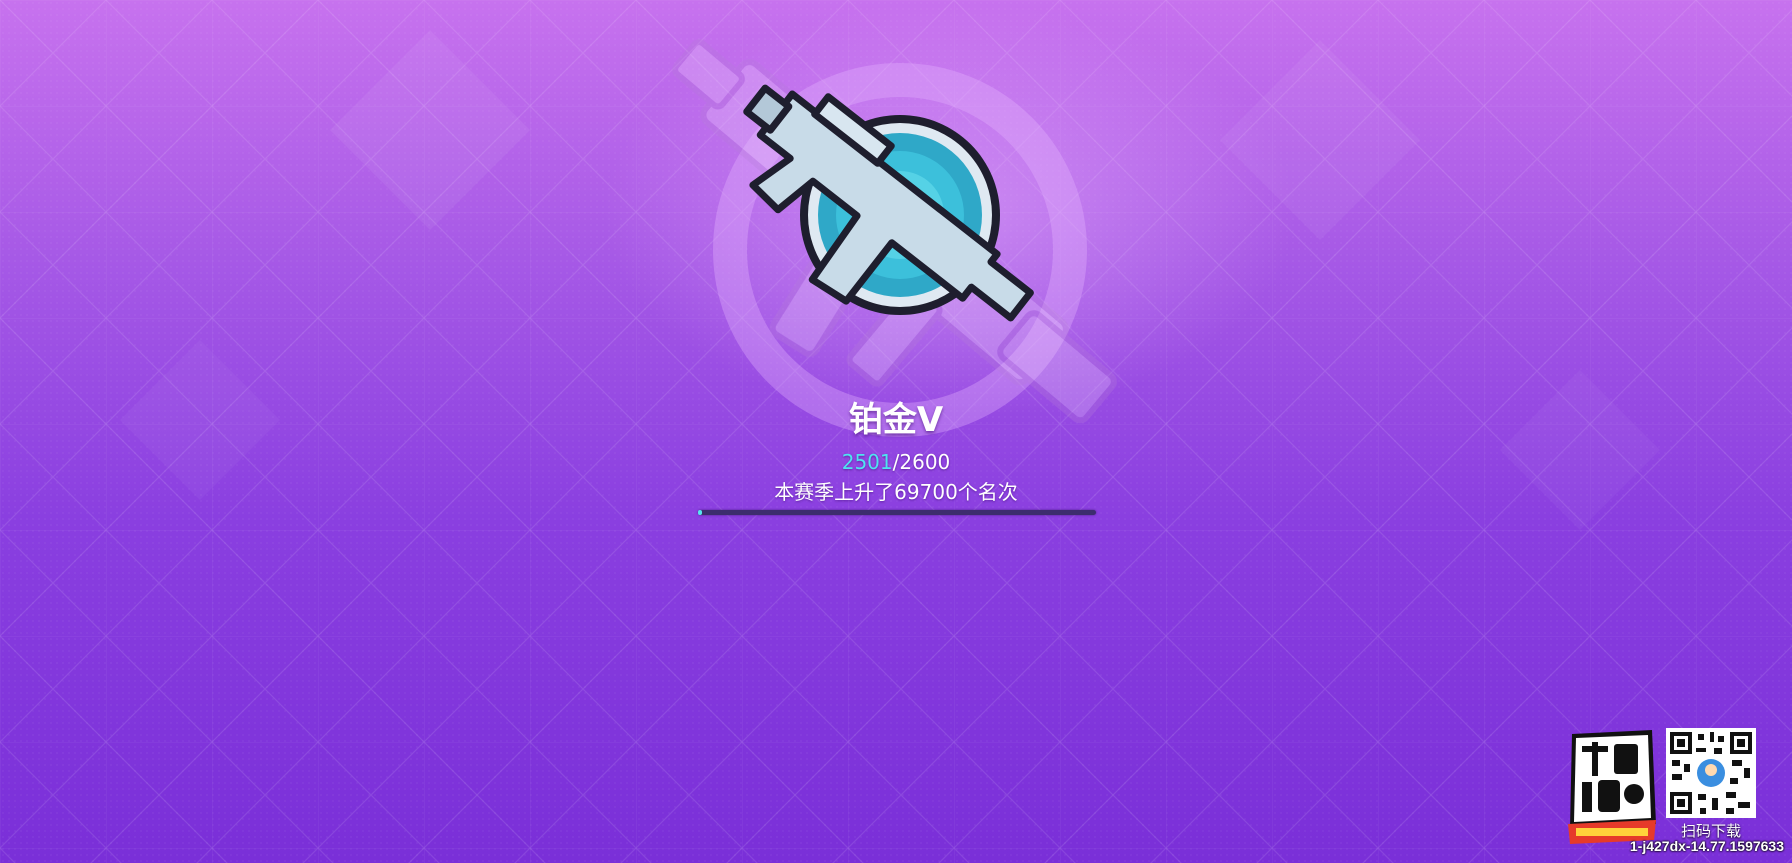 The height and width of the screenshot is (863, 1792). I want to click on sausage-man-logo-icon, so click(1612, 787).